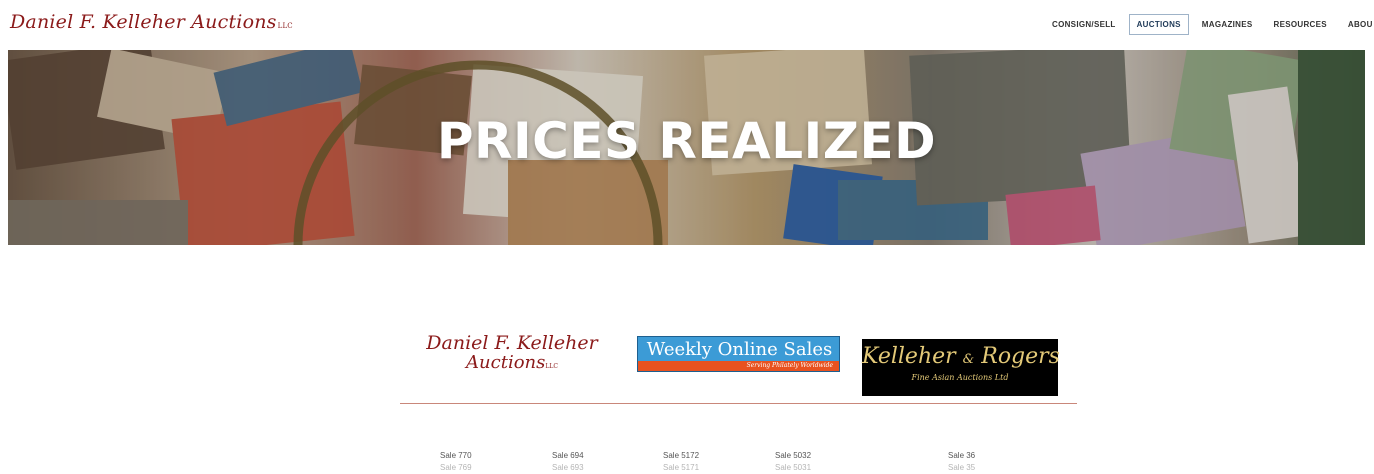 This screenshot has width=1374, height=474. Describe the element at coordinates (793, 468) in the screenshot. I see `sale-link: Sale 5031` at that location.